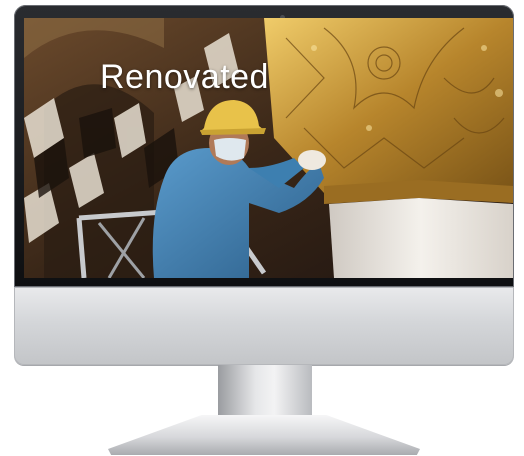 Image resolution: width=524 pixels, height=456 pixels. What do you see at coordinates (184, 77) in the screenshot?
I see `video-caption: Renovated` at bounding box center [184, 77].